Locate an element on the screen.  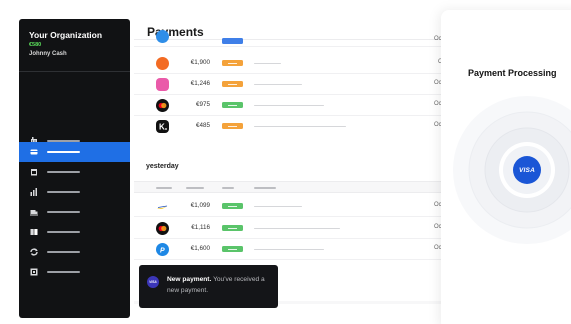
user-name: Johnny Cash is located at coordinates (48, 54).